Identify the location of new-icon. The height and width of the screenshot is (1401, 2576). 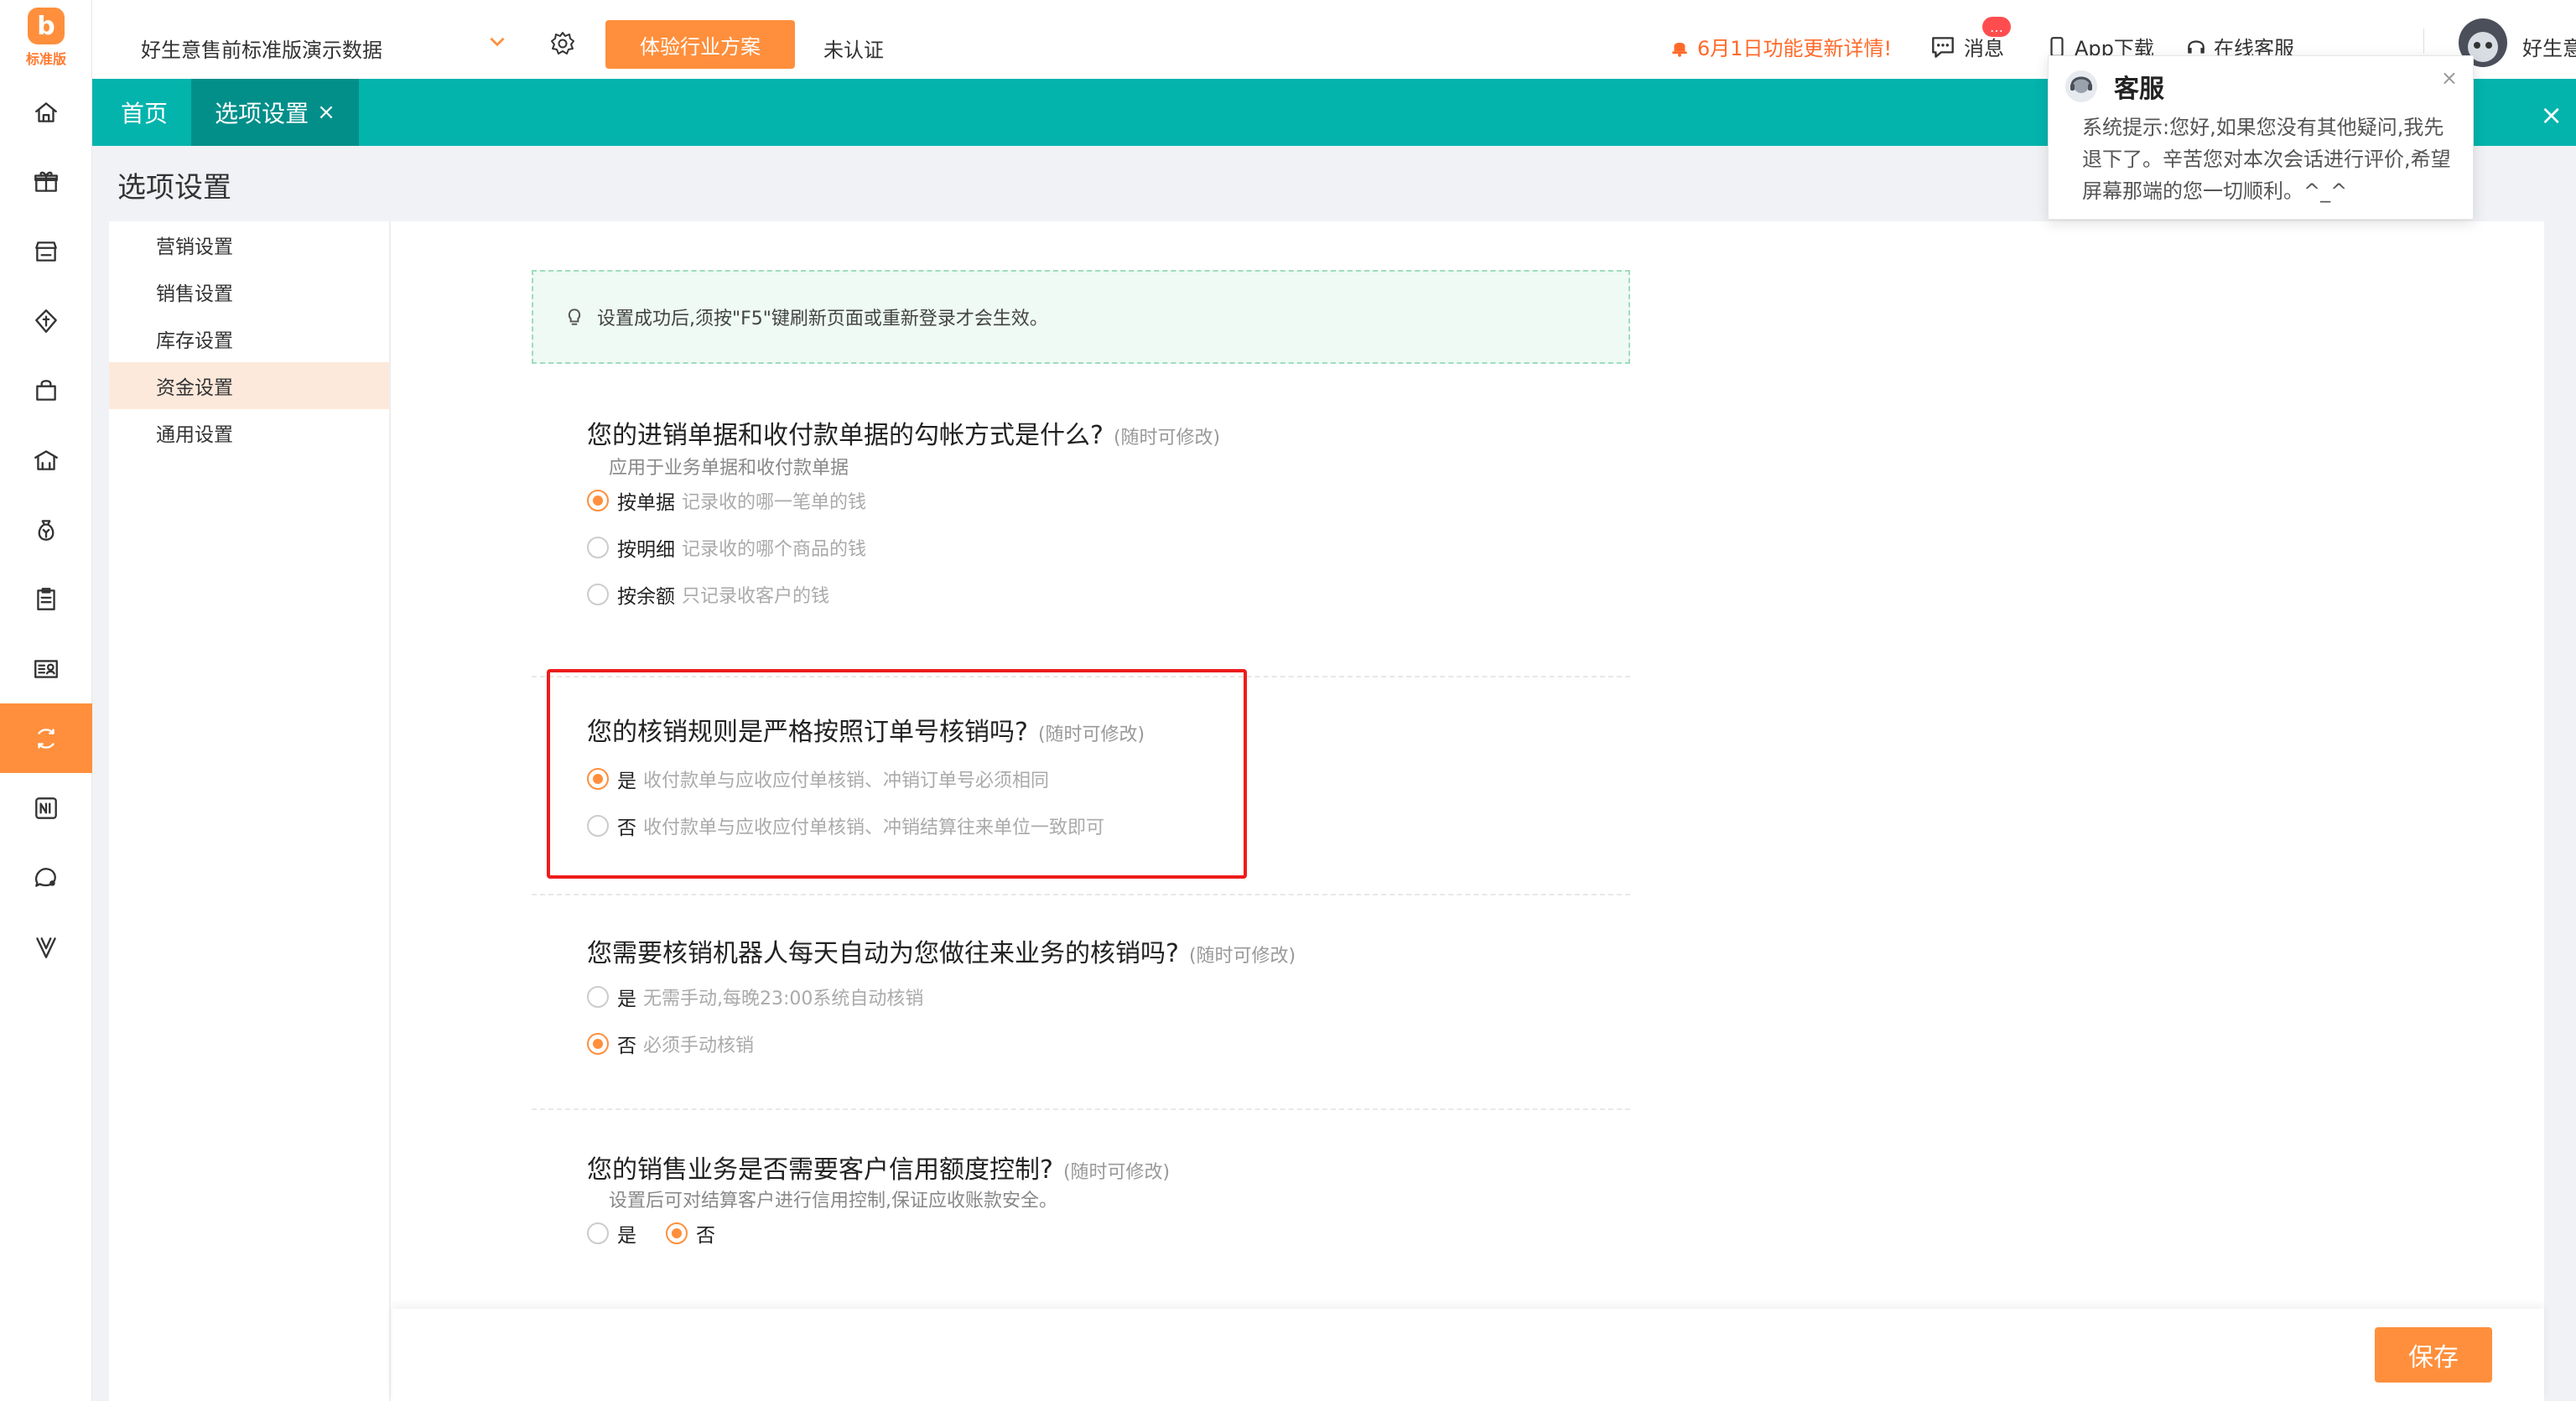
(46, 808).